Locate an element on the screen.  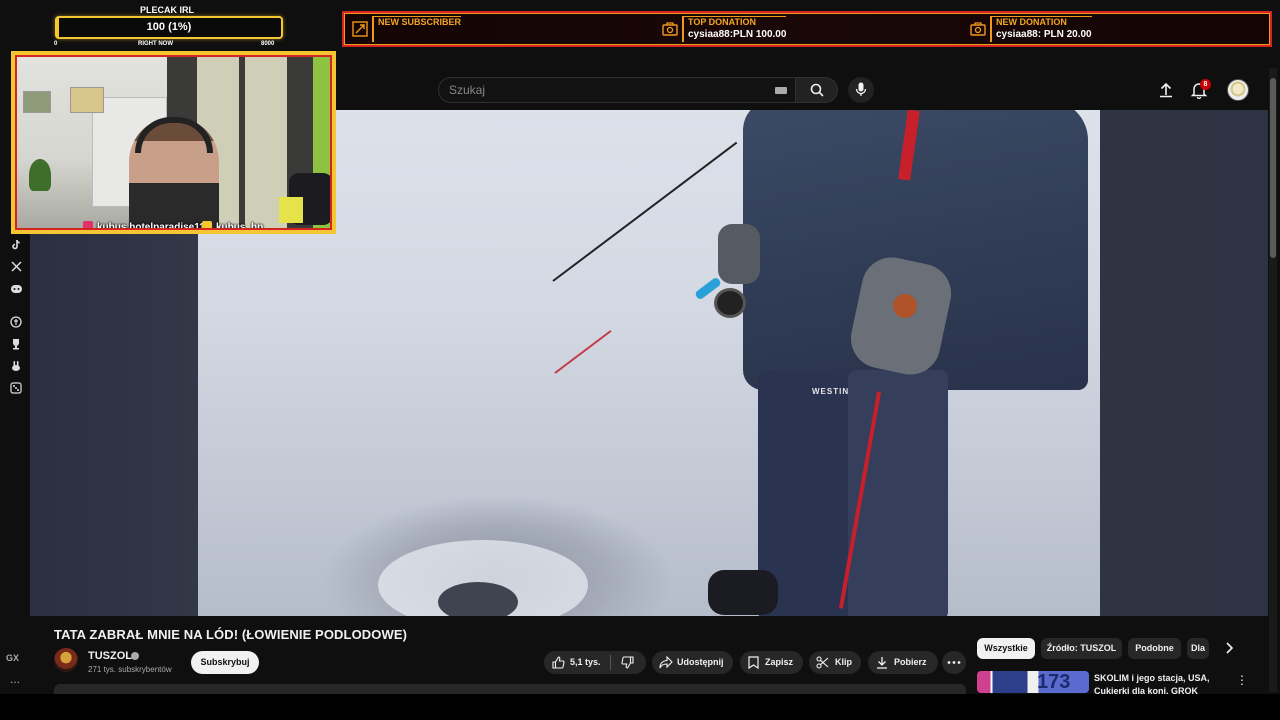
webcam-frame: kubus.hotelparadise11 kubus_hp is located at coordinates (173, 142).